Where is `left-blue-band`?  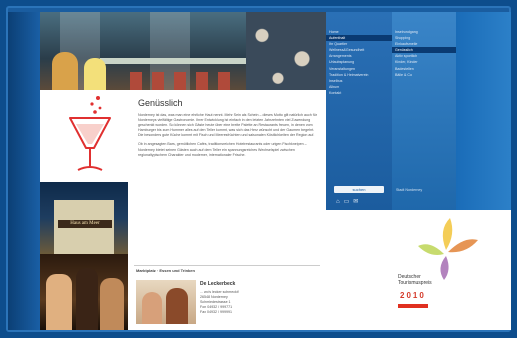 left-blue-band is located at coordinates (24, 171).